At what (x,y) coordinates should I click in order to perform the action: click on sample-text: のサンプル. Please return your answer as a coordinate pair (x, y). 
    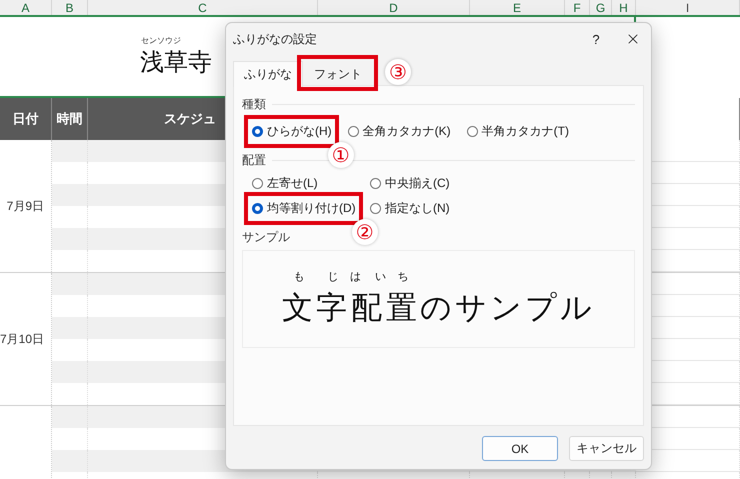
    Looking at the image, I should click on (507, 308).